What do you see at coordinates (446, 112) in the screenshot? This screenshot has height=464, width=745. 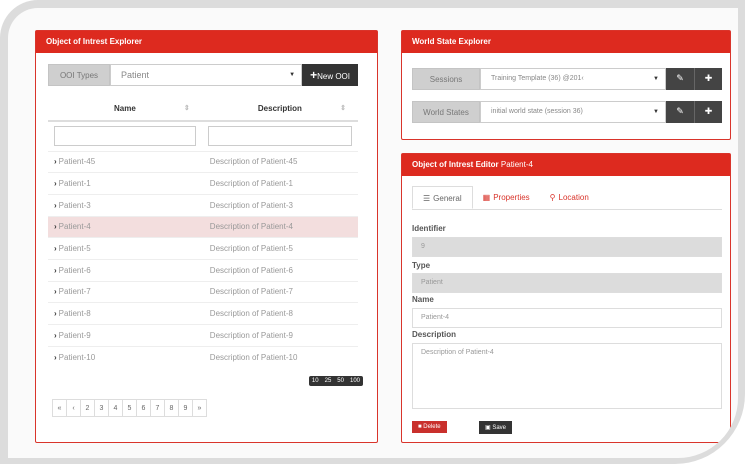 I see `world-states-label: World States` at bounding box center [446, 112].